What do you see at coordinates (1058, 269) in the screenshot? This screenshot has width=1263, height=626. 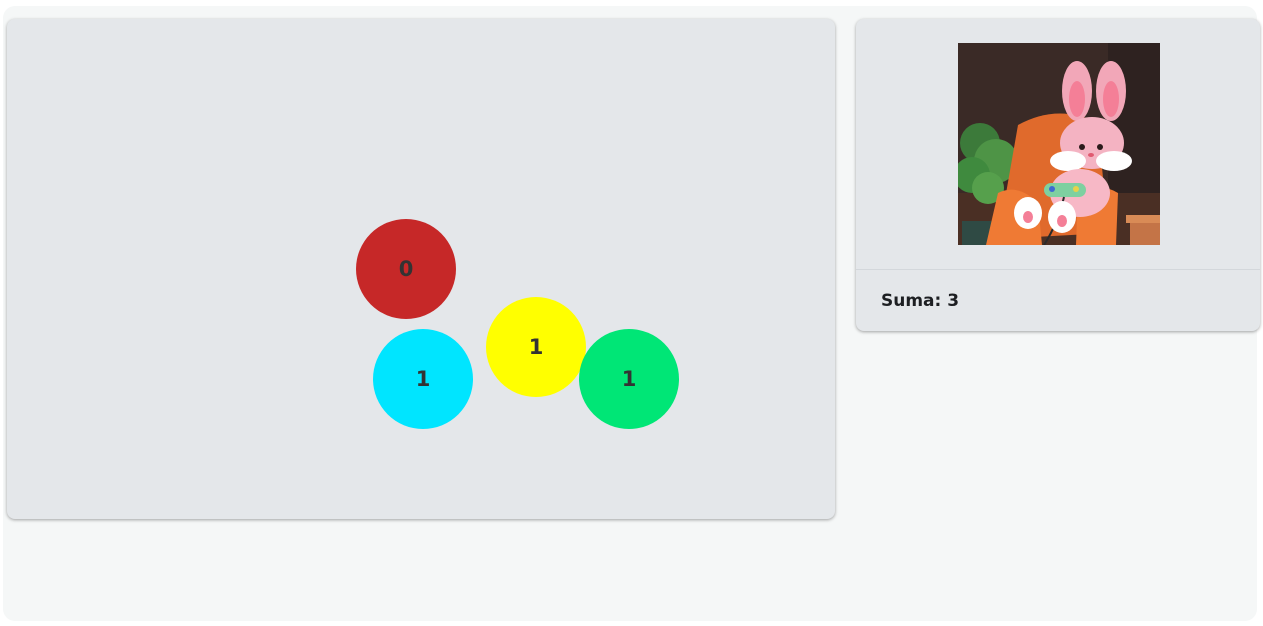 I see `card-divider` at bounding box center [1058, 269].